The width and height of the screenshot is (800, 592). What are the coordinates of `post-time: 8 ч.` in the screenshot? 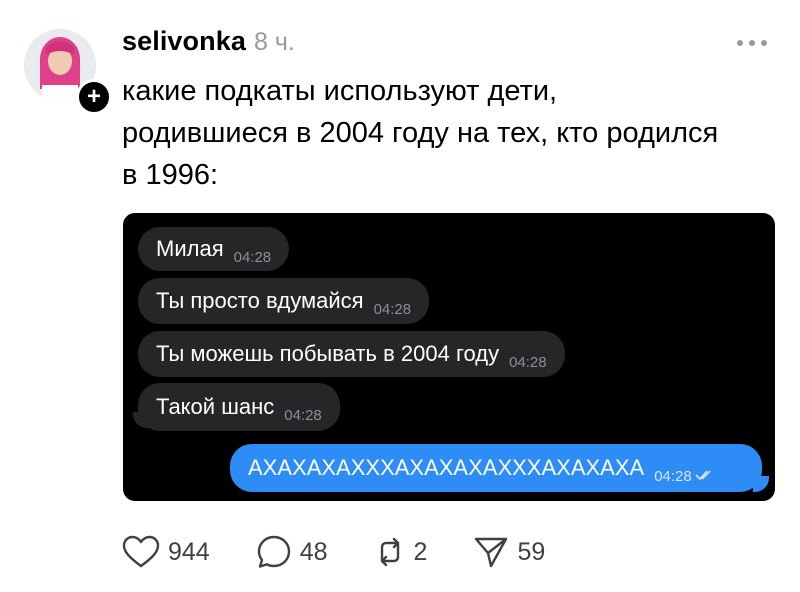 It's located at (274, 42).